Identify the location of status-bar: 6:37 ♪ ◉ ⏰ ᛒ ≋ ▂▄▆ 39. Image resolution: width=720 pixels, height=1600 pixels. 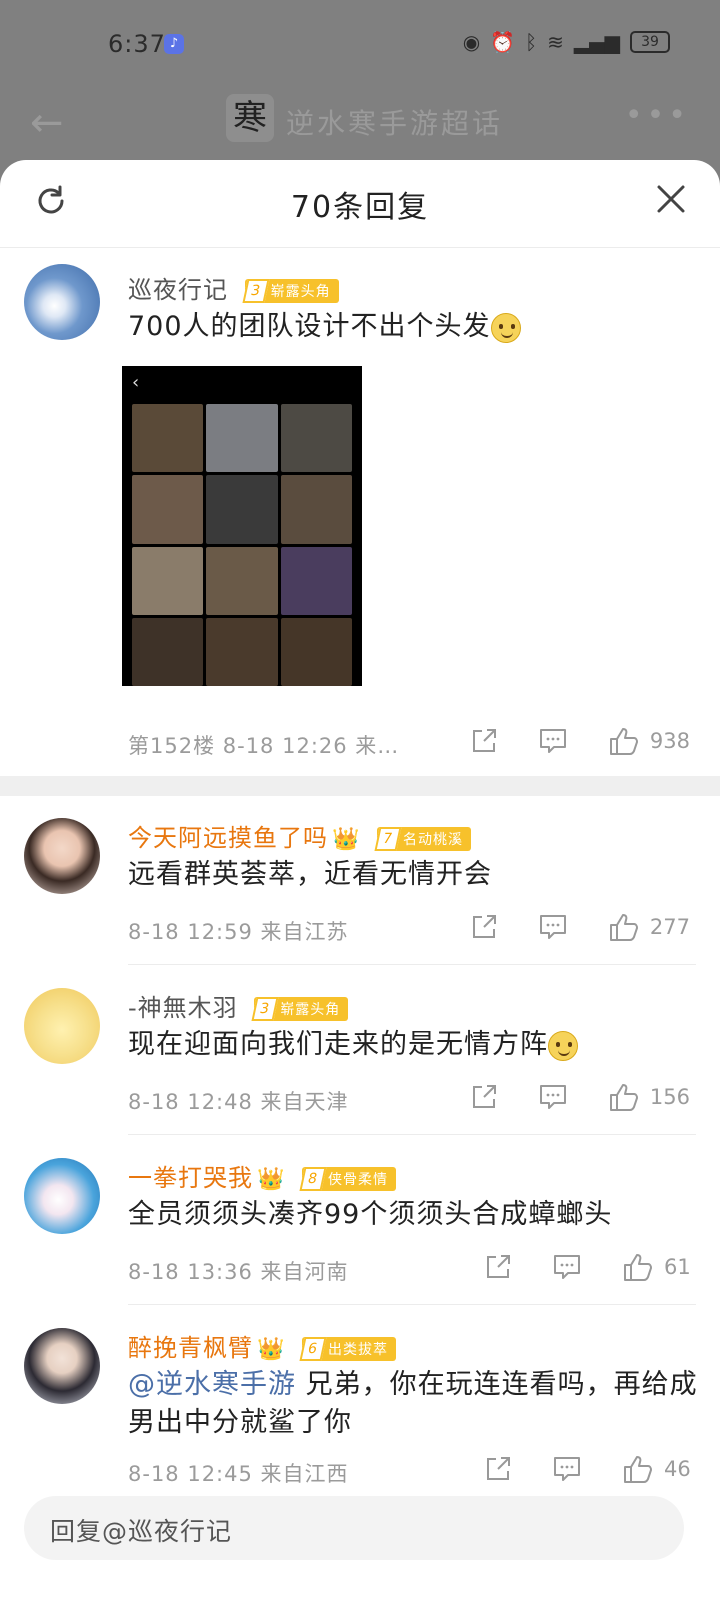
(360, 46).